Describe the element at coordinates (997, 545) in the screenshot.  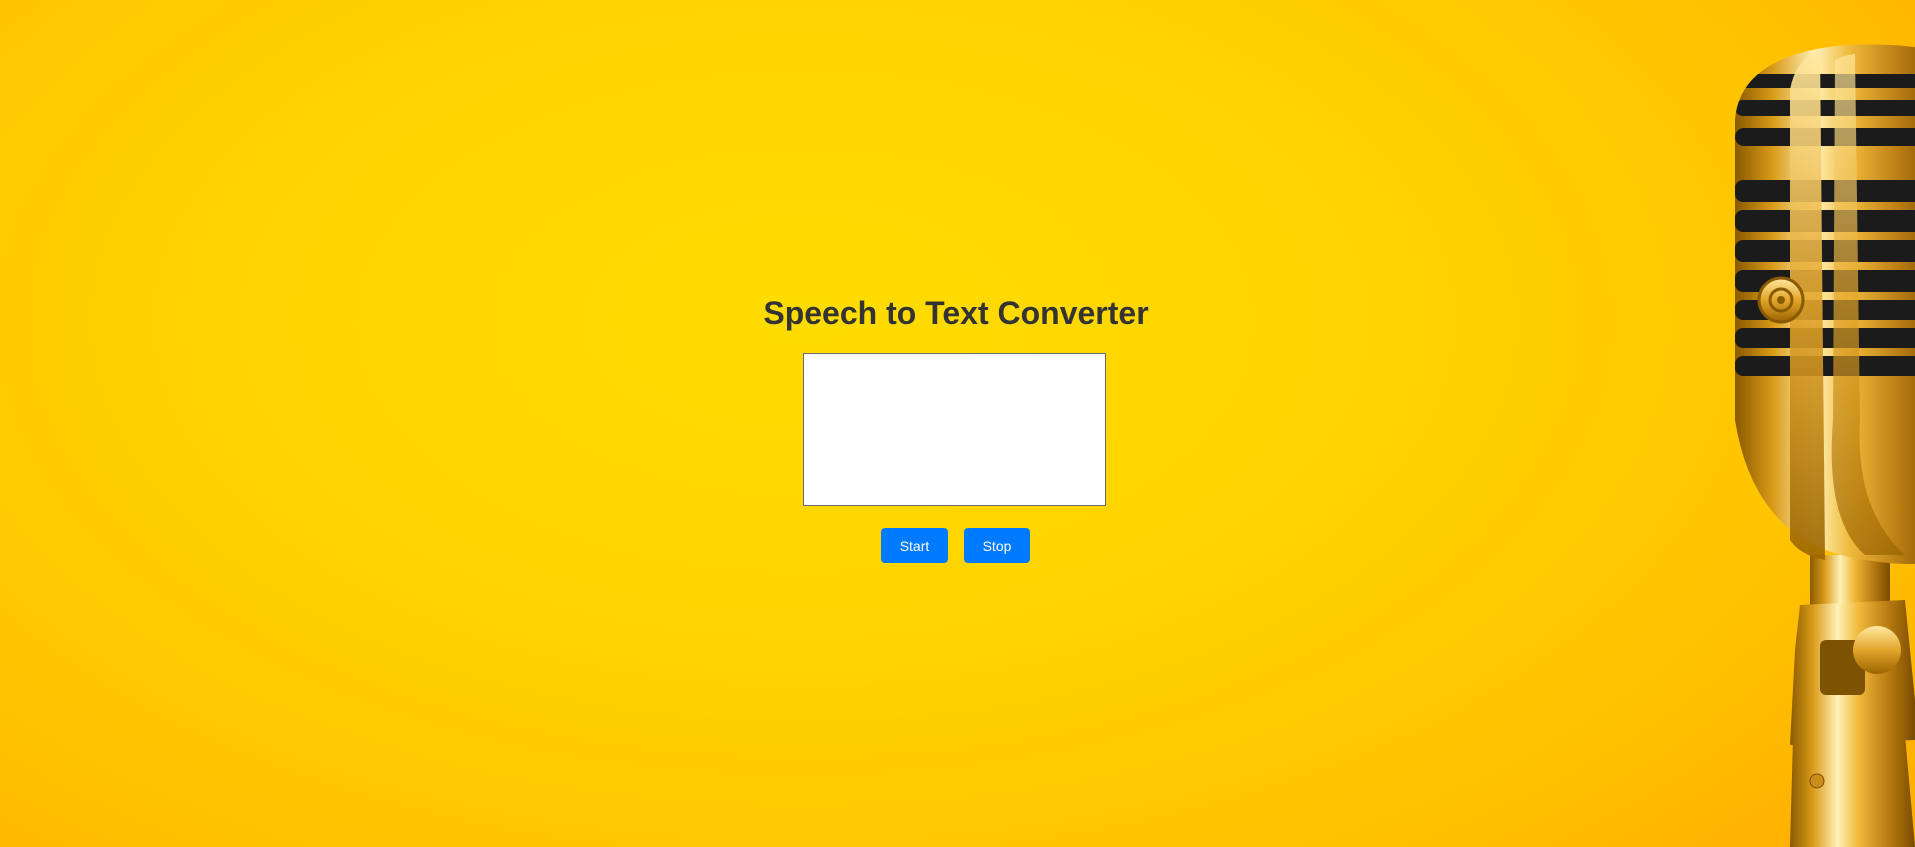
I see `stop-button: Stop` at that location.